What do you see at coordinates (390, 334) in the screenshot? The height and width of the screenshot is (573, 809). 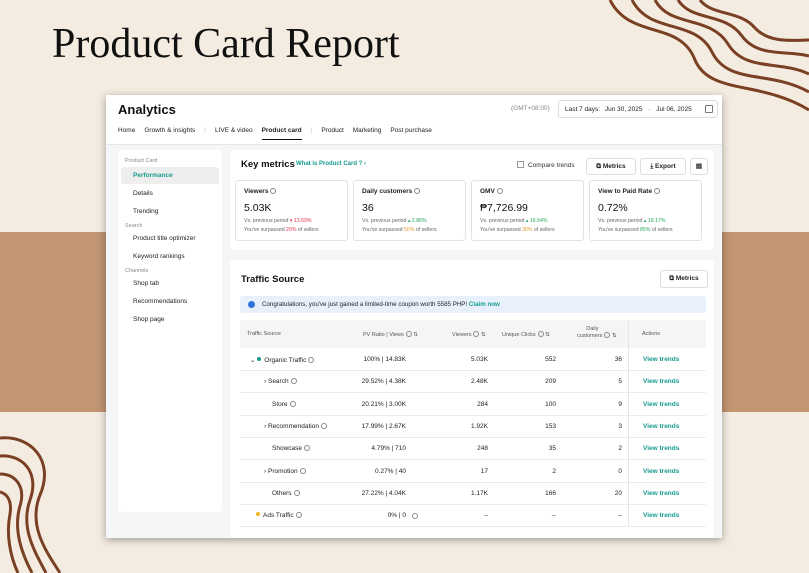 I see `header-pv-ratio: PV Ratio | Views ⇅` at bounding box center [390, 334].